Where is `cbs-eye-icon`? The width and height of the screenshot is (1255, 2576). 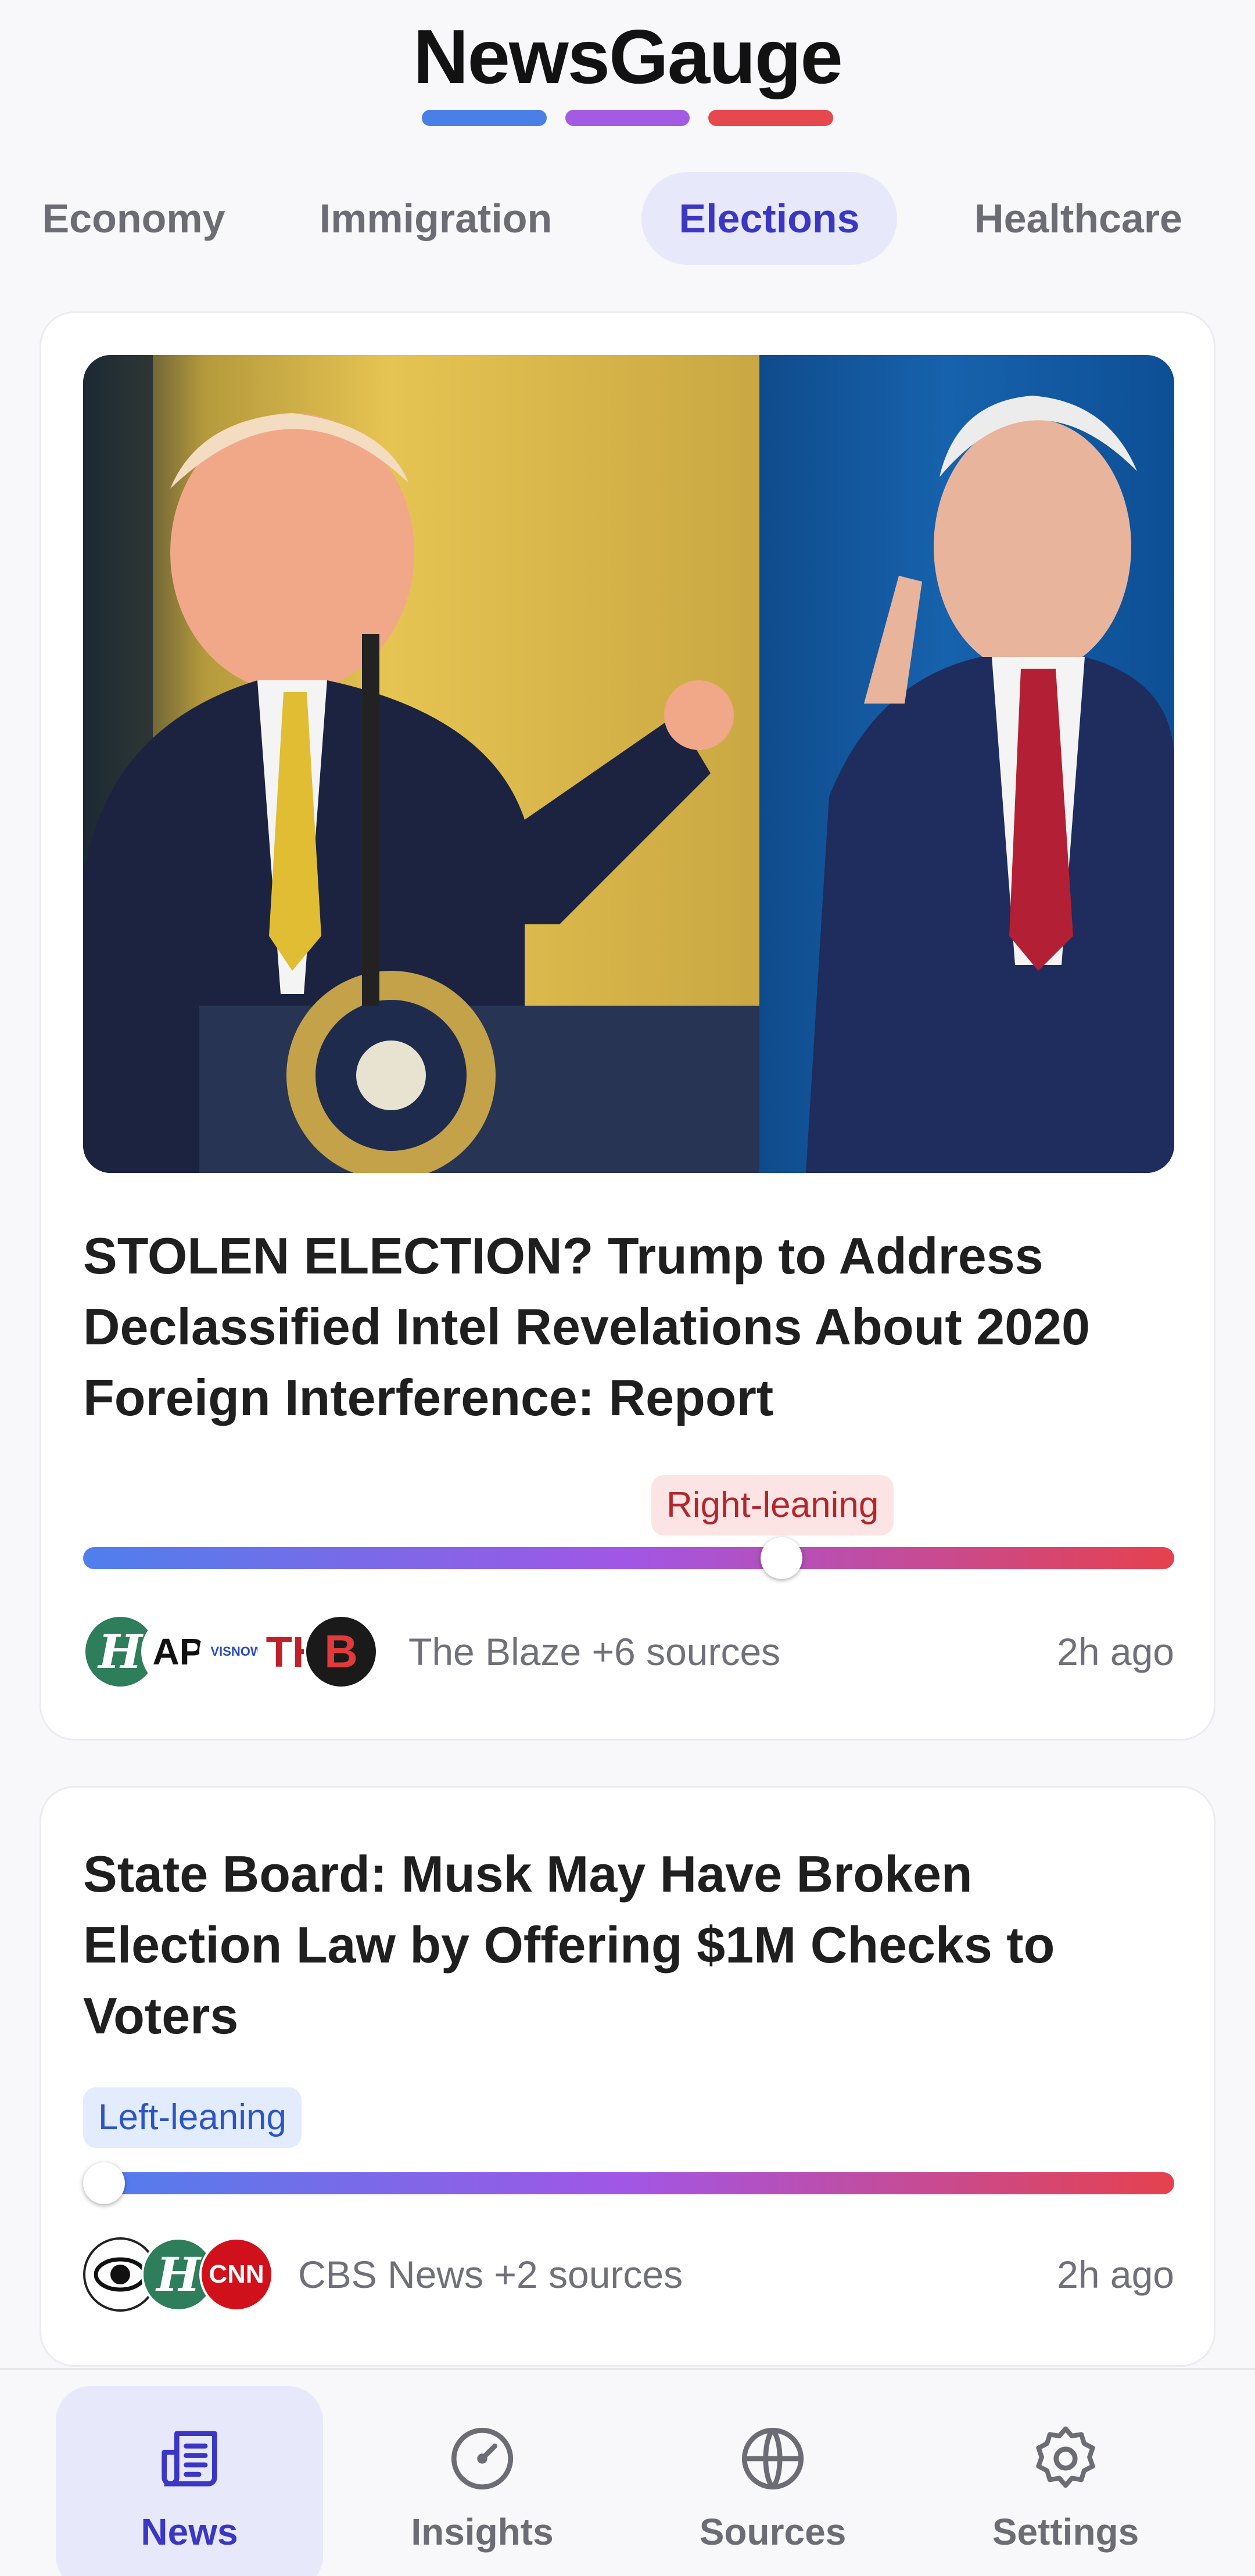
cbs-eye-icon is located at coordinates (120, 2274).